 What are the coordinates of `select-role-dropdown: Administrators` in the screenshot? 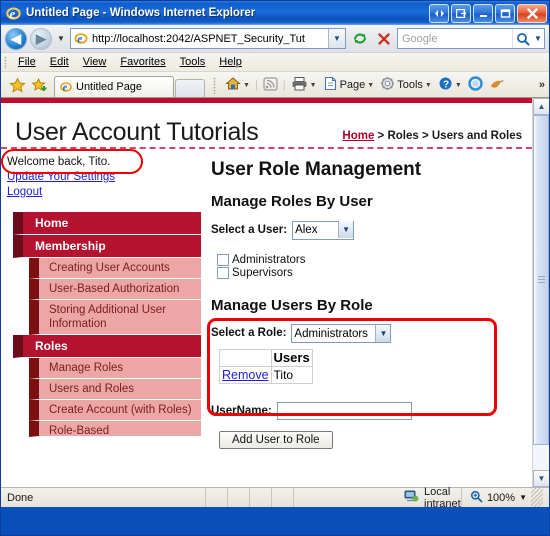 It's located at (341, 333).